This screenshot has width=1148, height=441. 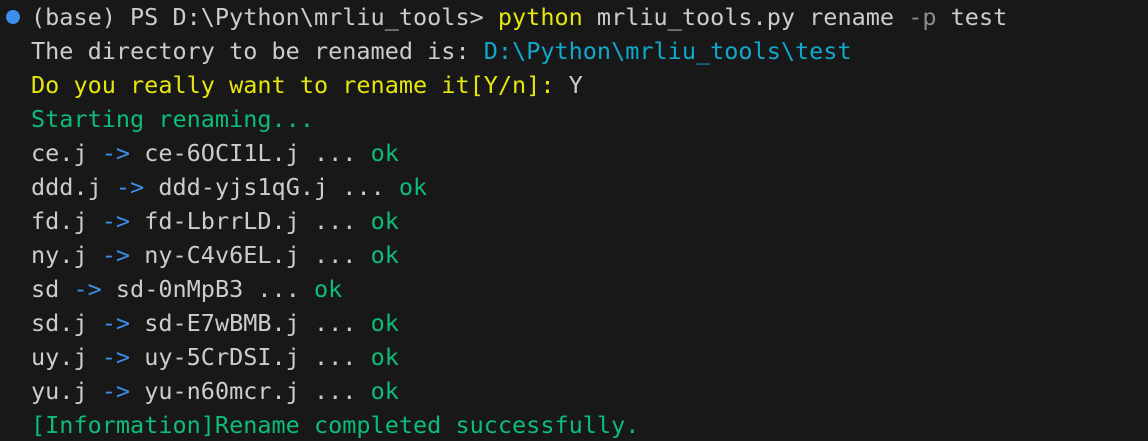 I want to click on rename-source: ddd.j, so click(x=66, y=187).